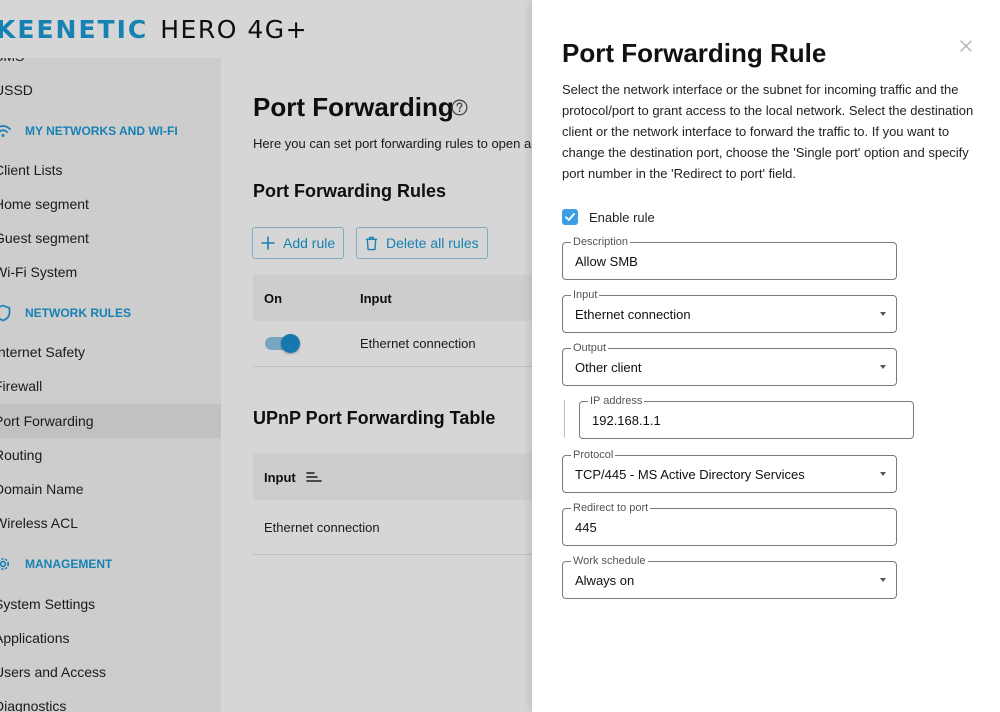 This screenshot has height=712, width=1000. Describe the element at coordinates (606, 261) in the screenshot. I see `description-field-value: Allow SMB` at that location.